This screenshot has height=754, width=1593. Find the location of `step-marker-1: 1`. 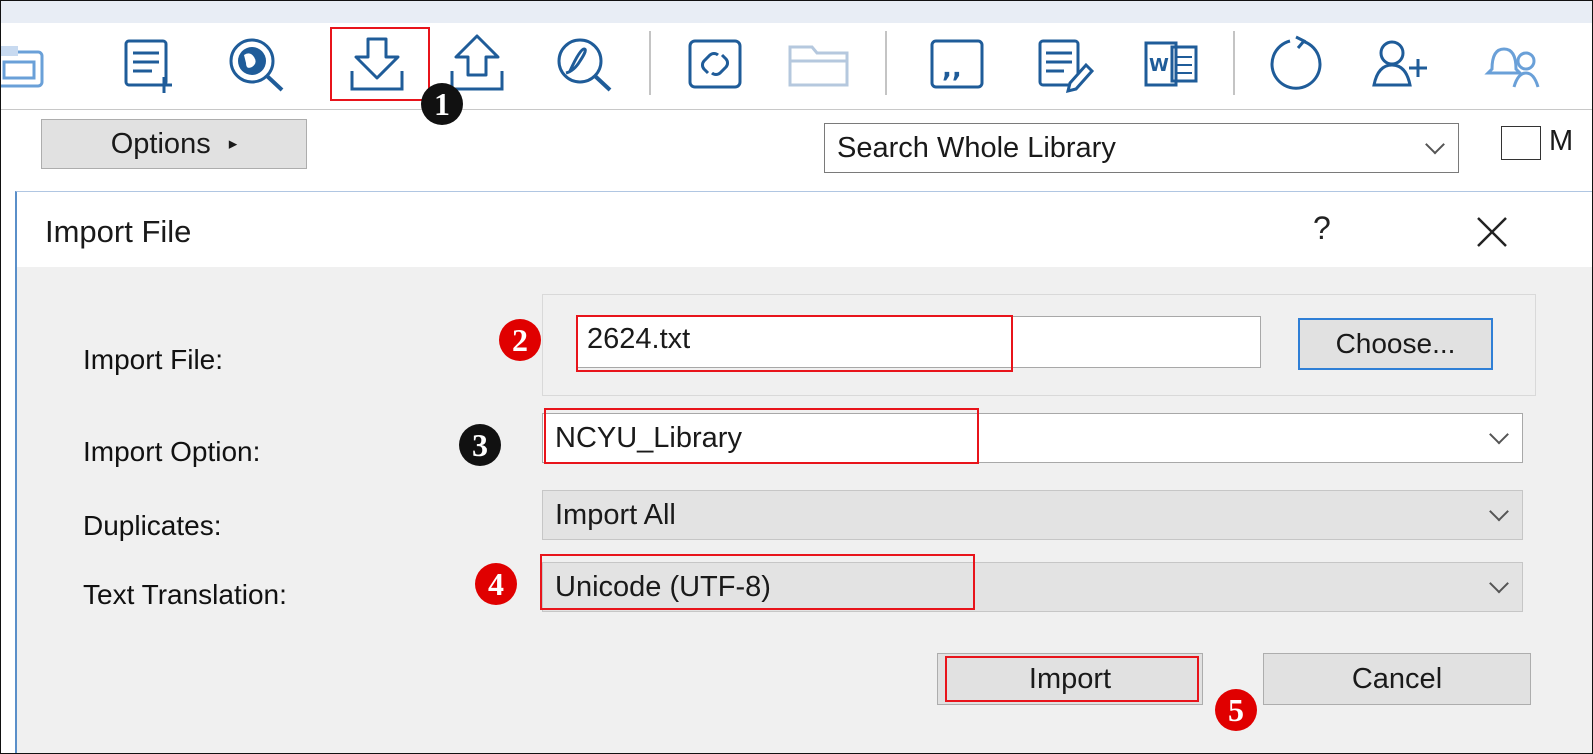

step-marker-1: 1 is located at coordinates (442, 104).